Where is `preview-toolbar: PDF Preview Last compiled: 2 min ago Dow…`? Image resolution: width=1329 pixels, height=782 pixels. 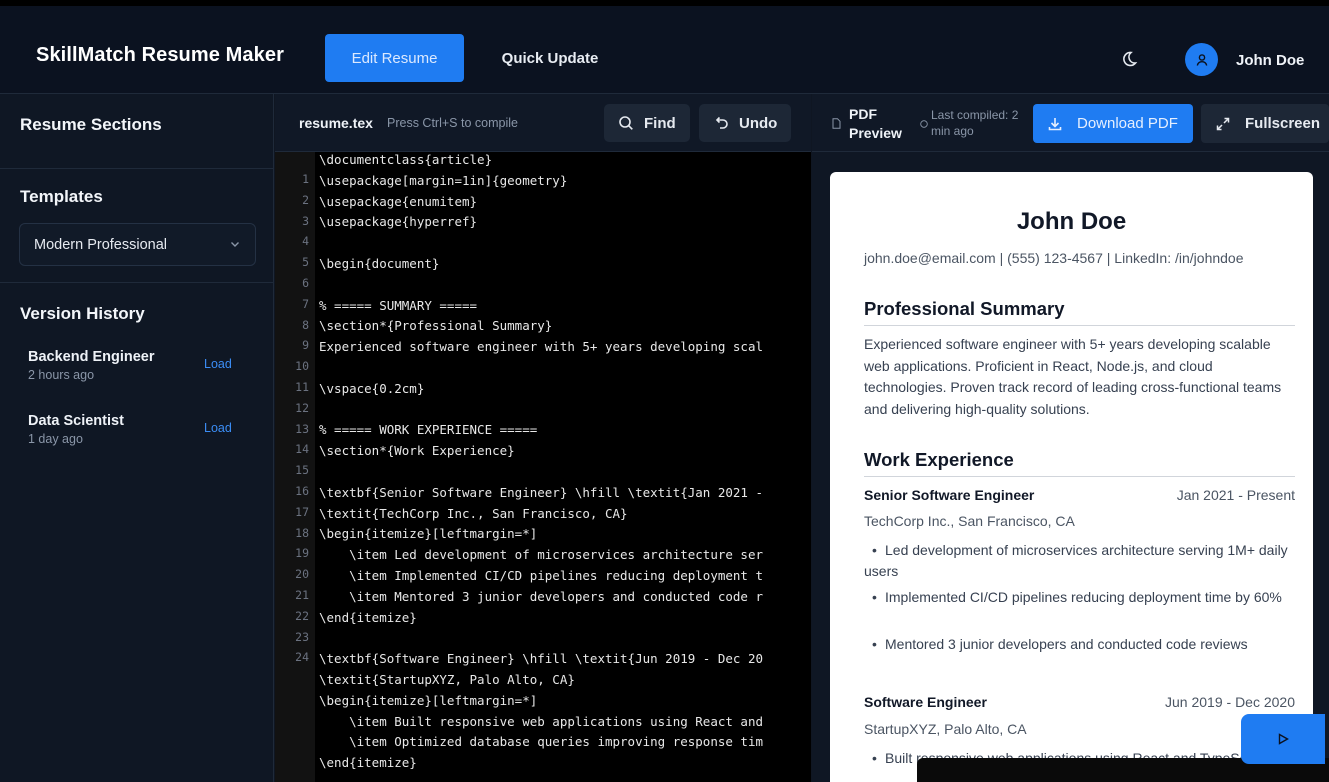 preview-toolbar: PDF Preview Last compiled: 2 min ago Dow… is located at coordinates (1070, 123).